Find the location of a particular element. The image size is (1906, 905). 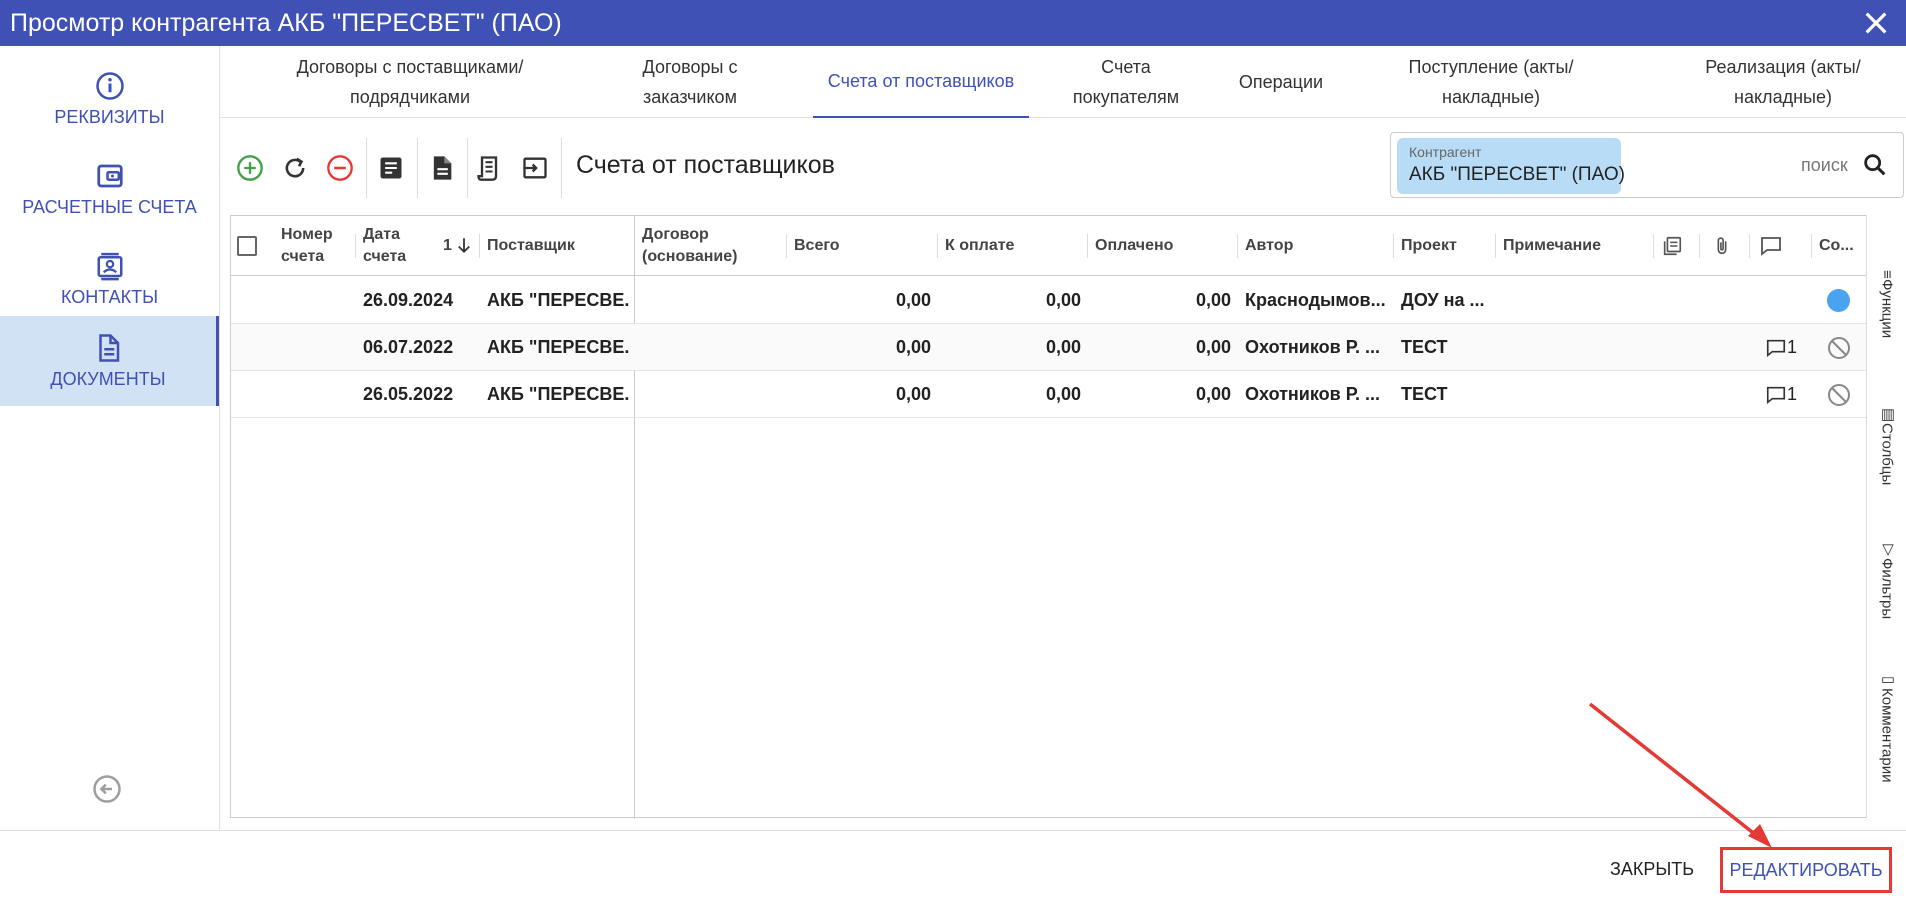

export-icon is located at coordinates (535, 168).